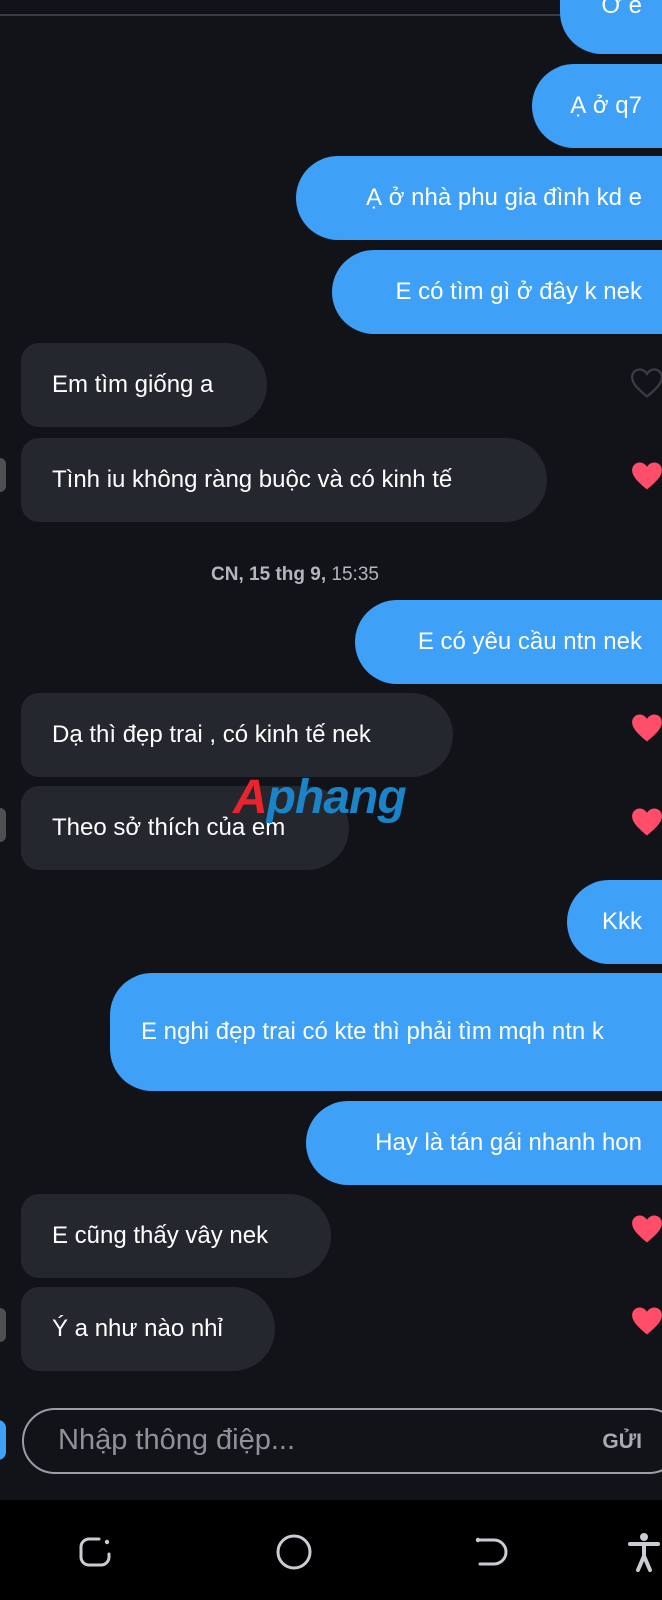  Describe the element at coordinates (294, 1552) in the screenshot. I see `home-icon` at that location.